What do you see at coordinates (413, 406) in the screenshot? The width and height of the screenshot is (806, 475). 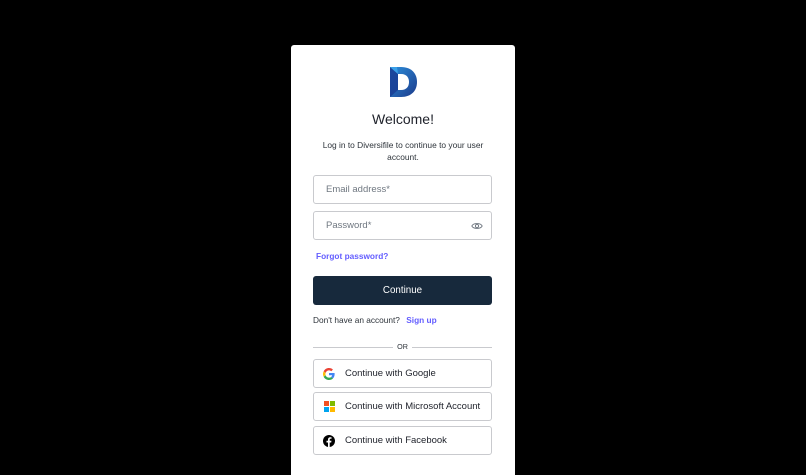 I see `microsoft-login-label: Continue with Microsoft Account` at bounding box center [413, 406].